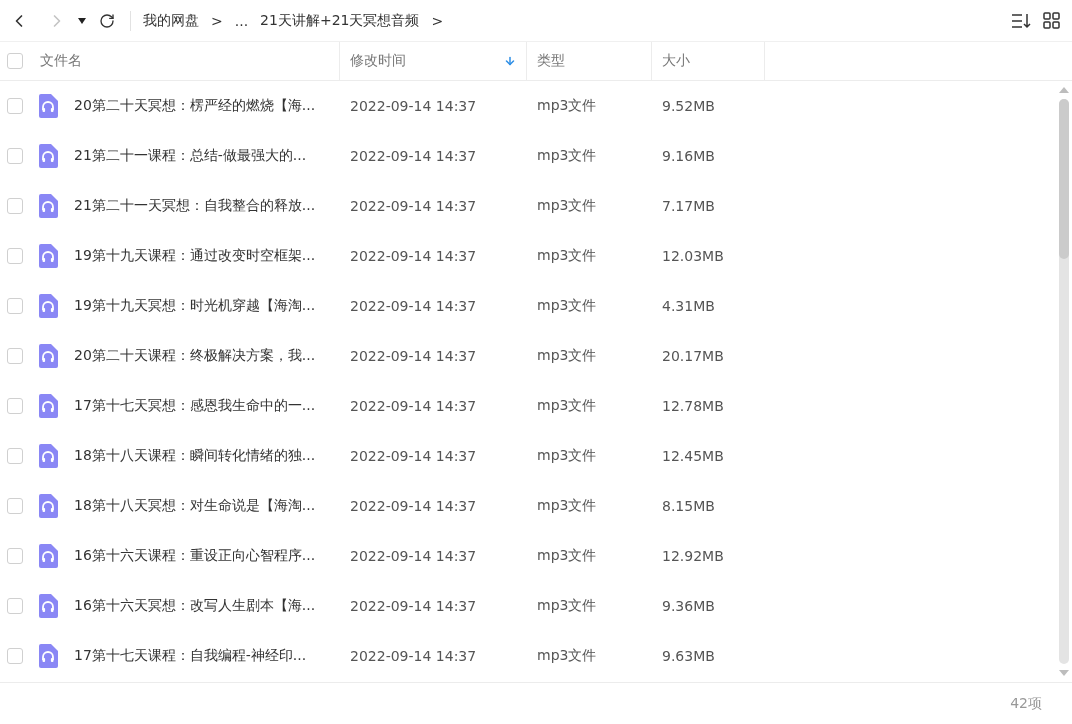  Describe the element at coordinates (61, 61) in the screenshot. I see `column-label: 文件名` at that location.